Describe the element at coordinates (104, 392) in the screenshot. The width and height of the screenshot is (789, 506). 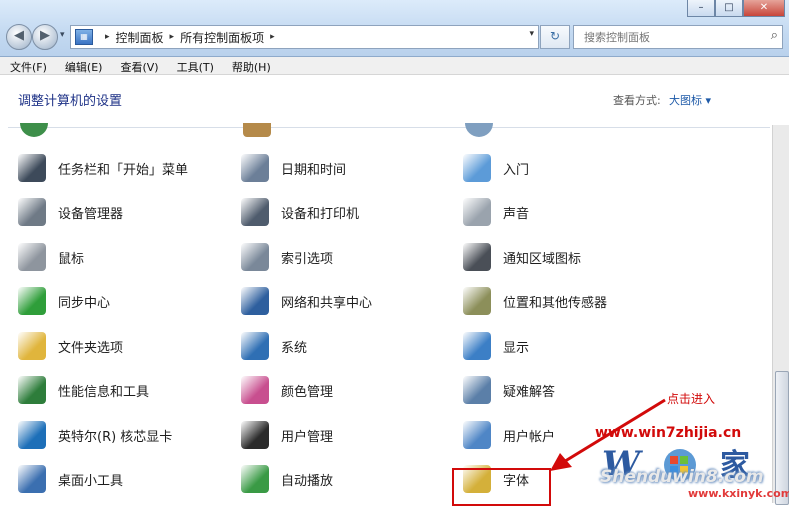
I see `item-label: 性能信息和工具` at that location.